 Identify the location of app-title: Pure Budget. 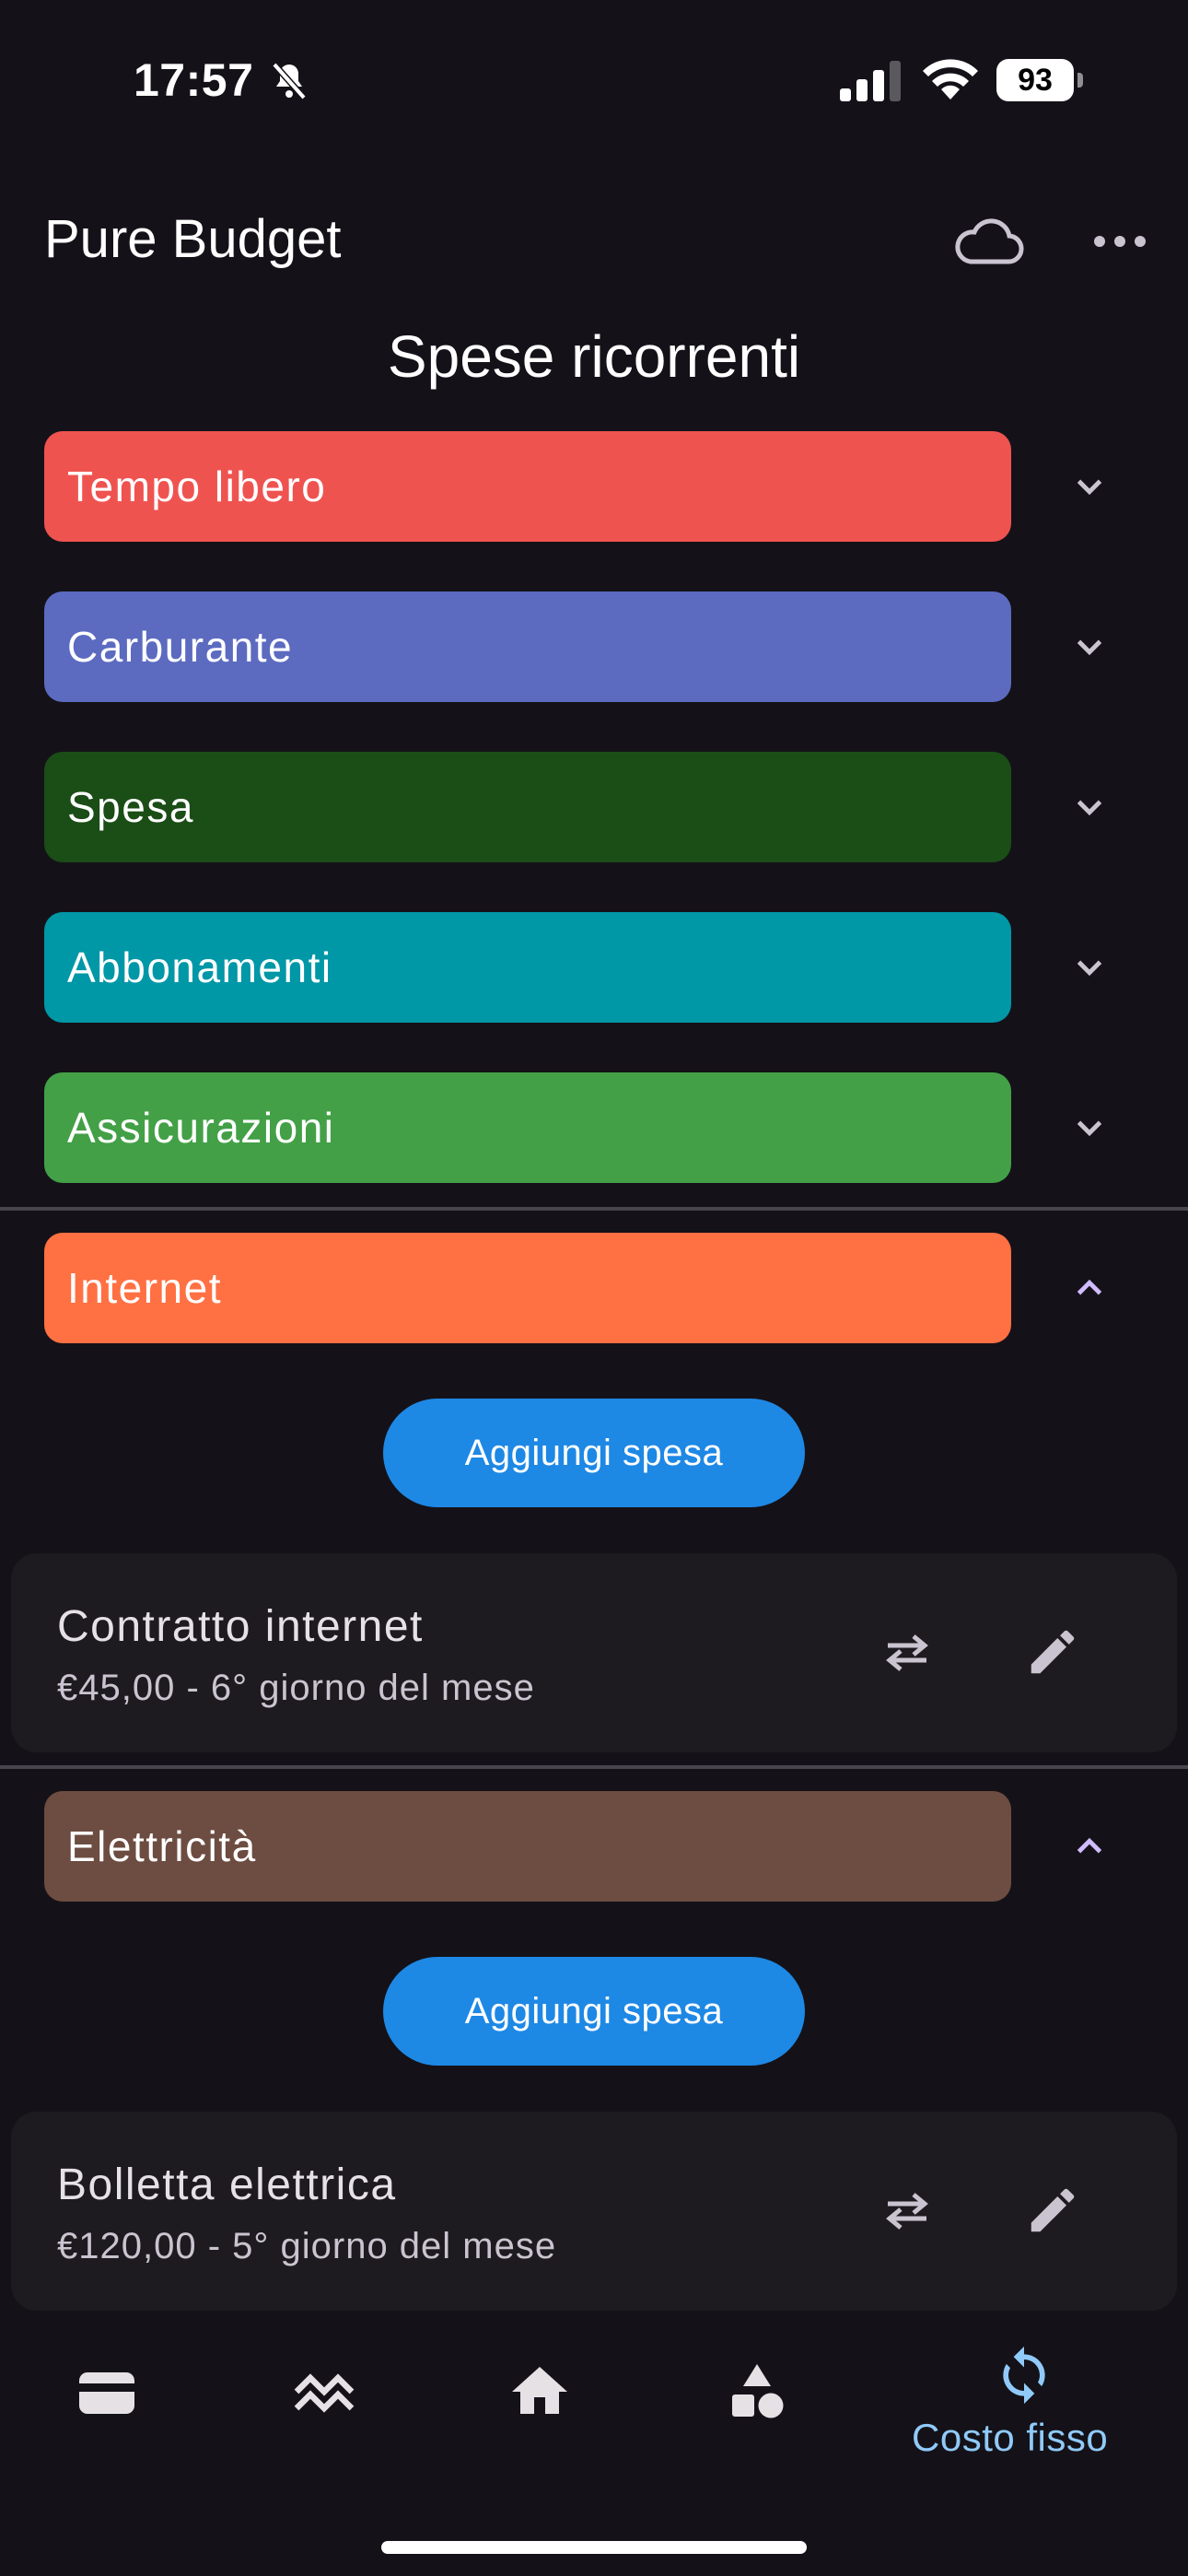
(193, 239).